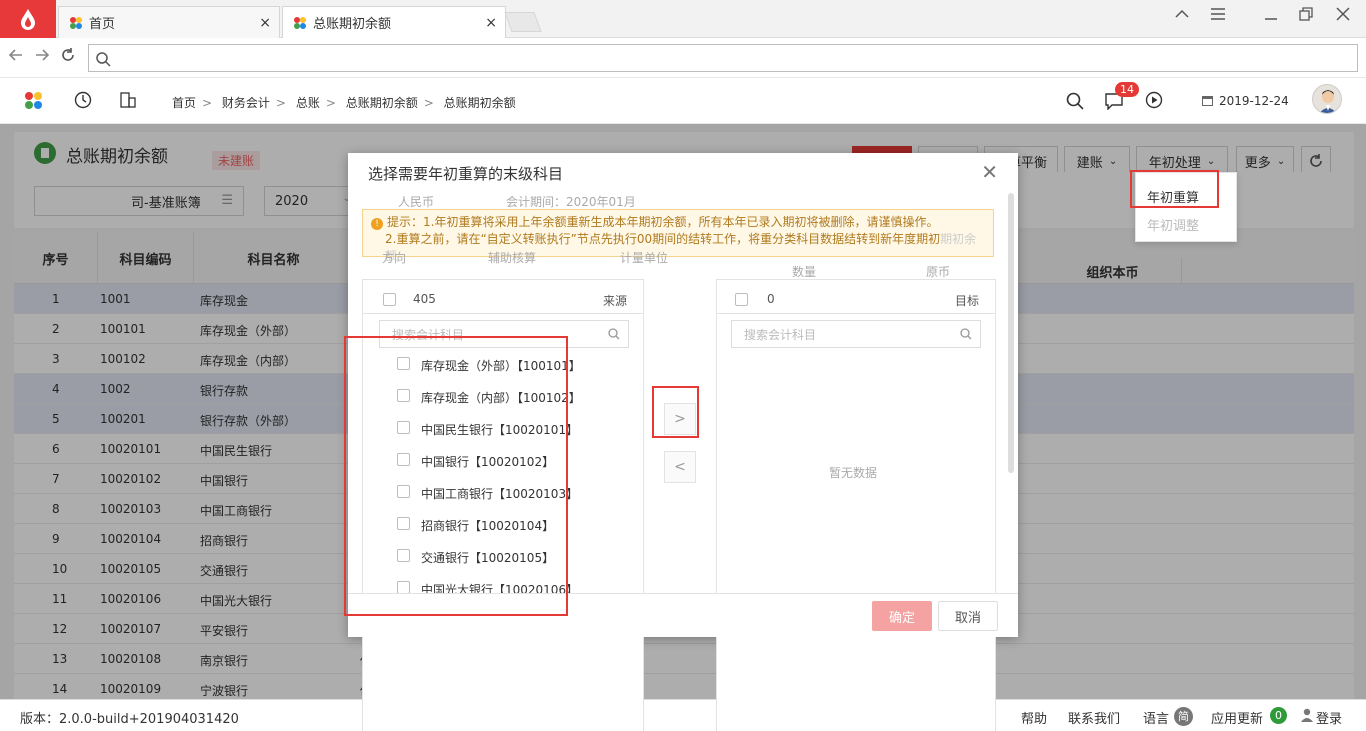 This screenshot has width=1366, height=731. I want to click on tab-home-label: 首页, so click(102, 24).